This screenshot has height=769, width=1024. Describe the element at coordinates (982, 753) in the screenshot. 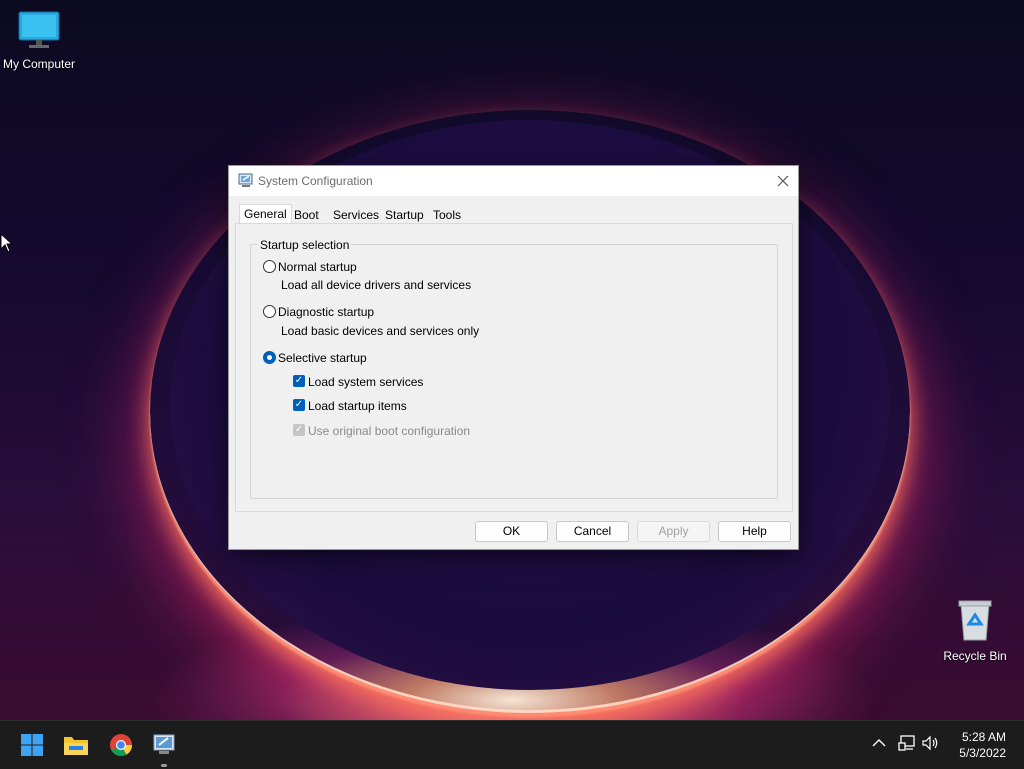

I see `clock-date: 5/3/2022` at that location.